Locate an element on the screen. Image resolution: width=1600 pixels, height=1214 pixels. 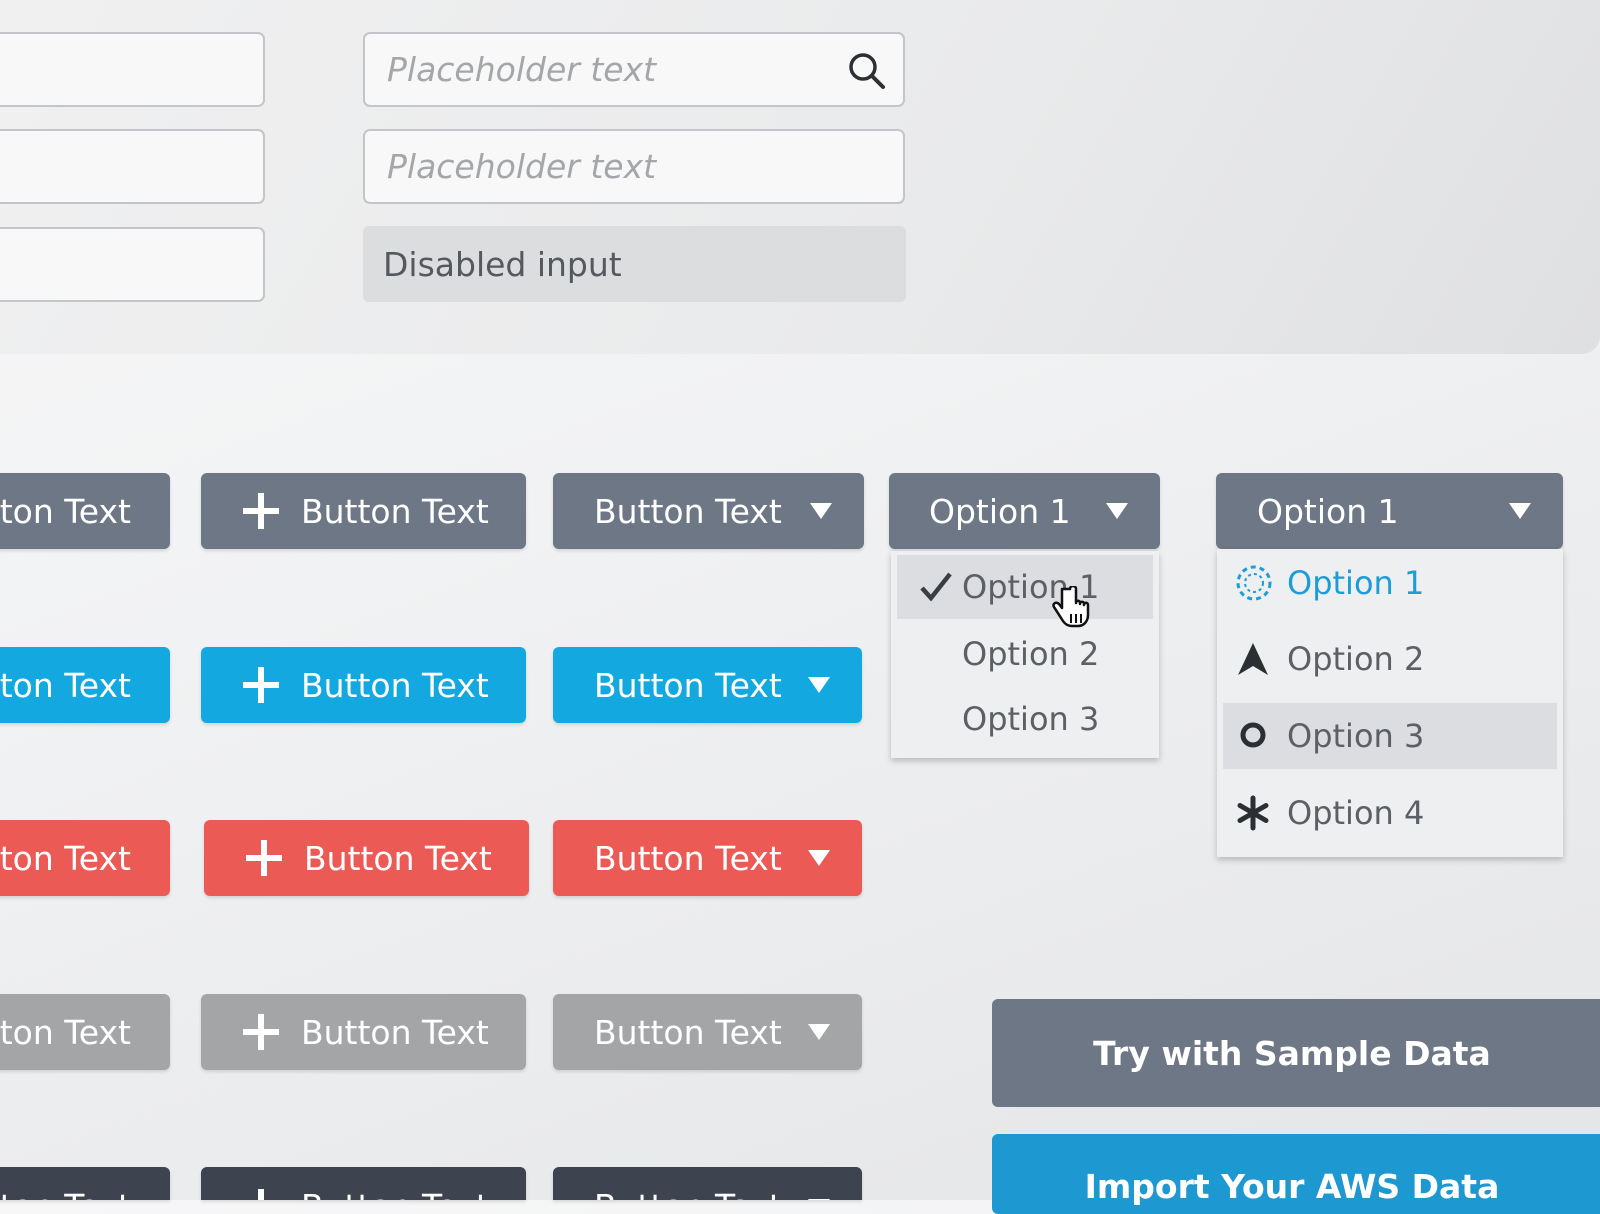
ring-icon is located at coordinates (1253, 735).